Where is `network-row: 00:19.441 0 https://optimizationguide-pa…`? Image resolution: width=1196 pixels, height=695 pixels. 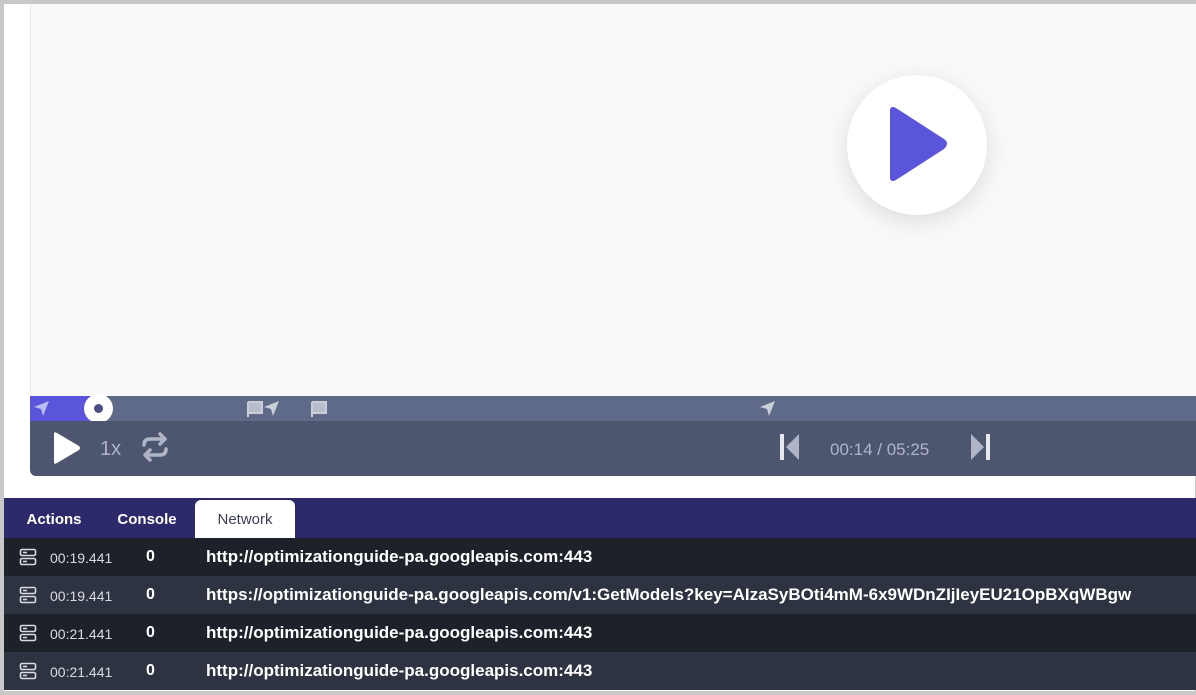 network-row: 00:19.441 0 https://optimizationguide-pa… is located at coordinates (600, 595).